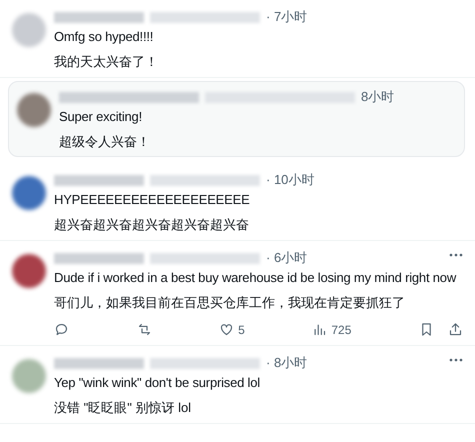 This screenshot has height=442, width=475. What do you see at coordinates (320, 329) in the screenshot?
I see `views-icon` at bounding box center [320, 329].